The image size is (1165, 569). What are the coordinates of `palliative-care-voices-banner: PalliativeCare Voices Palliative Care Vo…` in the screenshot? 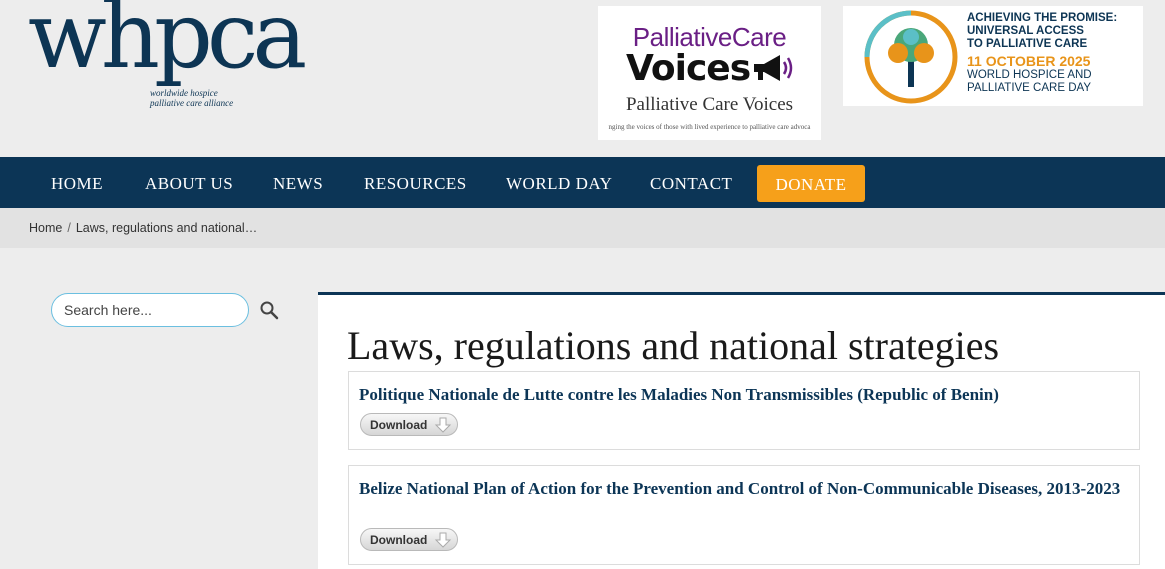 It's located at (709, 73).